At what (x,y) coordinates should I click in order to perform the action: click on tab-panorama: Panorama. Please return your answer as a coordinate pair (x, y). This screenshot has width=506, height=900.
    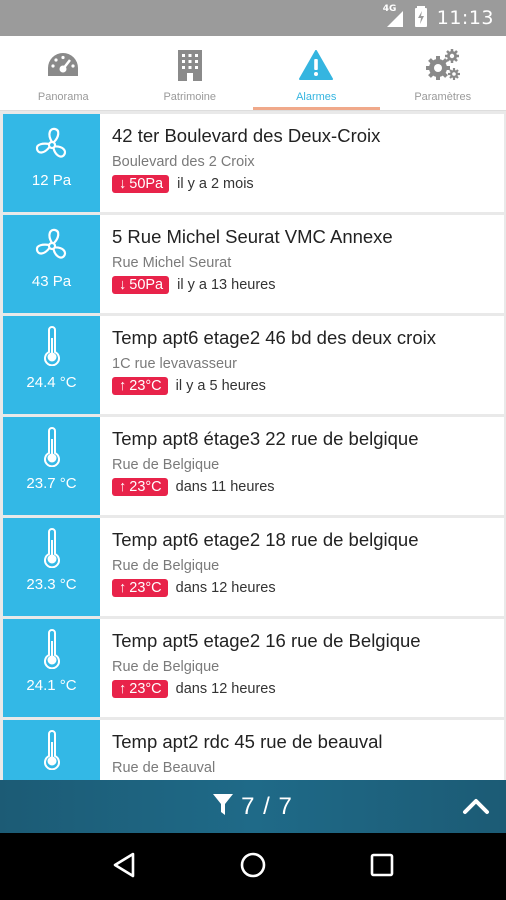
    Looking at the image, I should click on (63, 73).